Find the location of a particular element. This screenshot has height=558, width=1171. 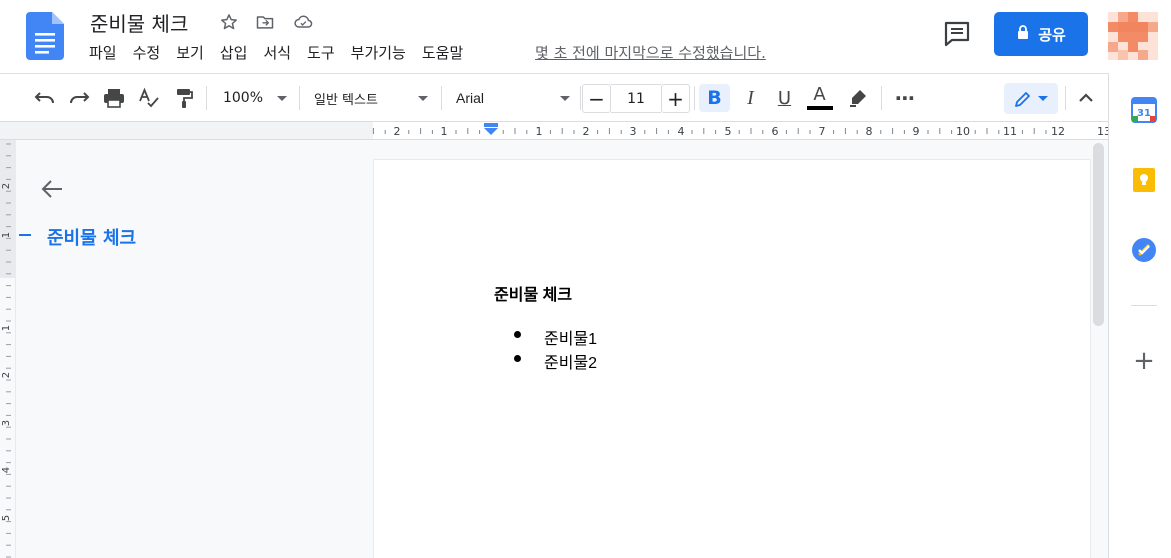

menu-view: 보기 is located at coordinates (194, 52).